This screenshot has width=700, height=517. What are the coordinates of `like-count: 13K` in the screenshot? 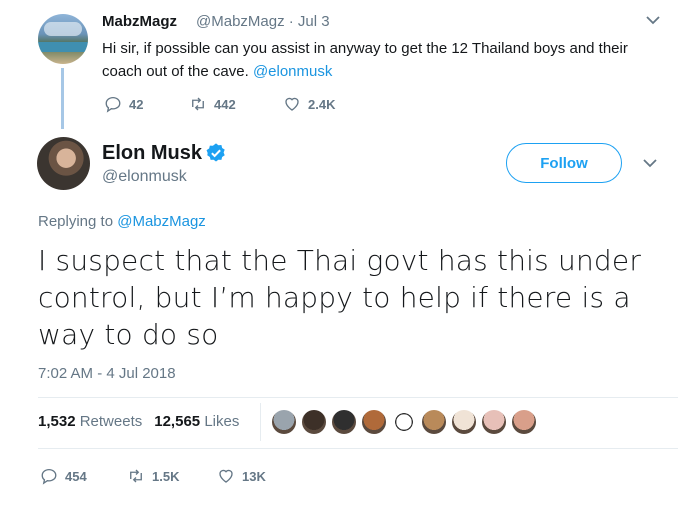 It's located at (254, 476).